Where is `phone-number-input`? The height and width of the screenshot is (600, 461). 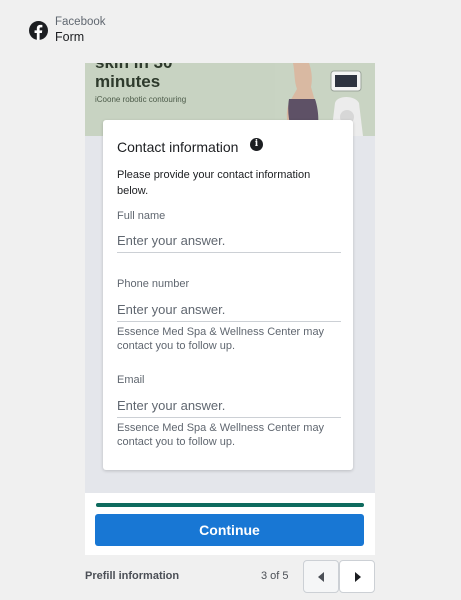 phone-number-input is located at coordinates (229, 310).